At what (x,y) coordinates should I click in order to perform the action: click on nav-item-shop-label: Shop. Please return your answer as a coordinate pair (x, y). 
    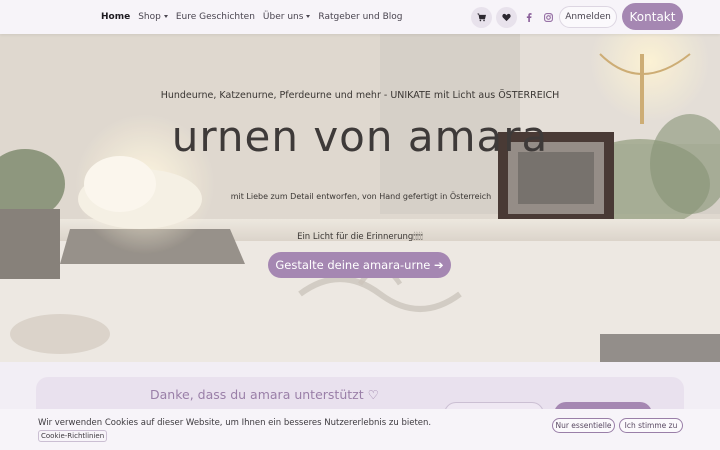
    Looking at the image, I should click on (149, 17).